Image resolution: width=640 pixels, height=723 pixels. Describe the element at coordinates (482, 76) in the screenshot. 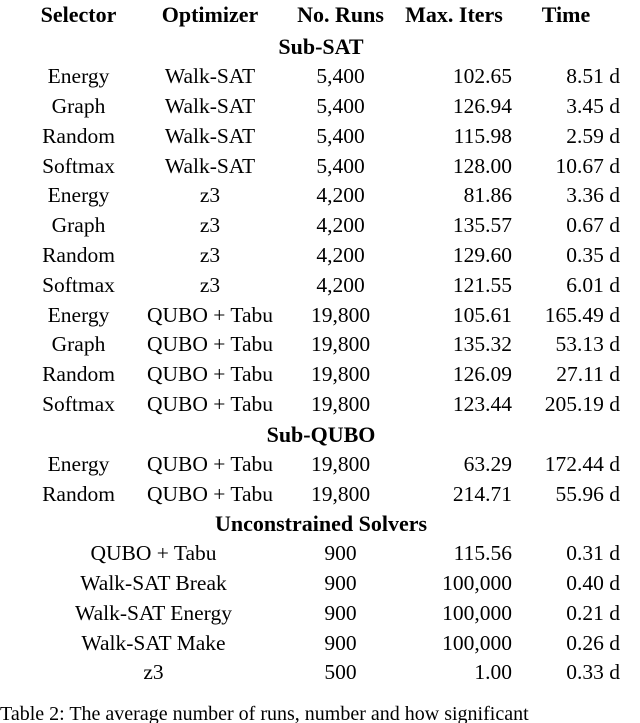

I see `cell-max-iters: 102.65` at that location.